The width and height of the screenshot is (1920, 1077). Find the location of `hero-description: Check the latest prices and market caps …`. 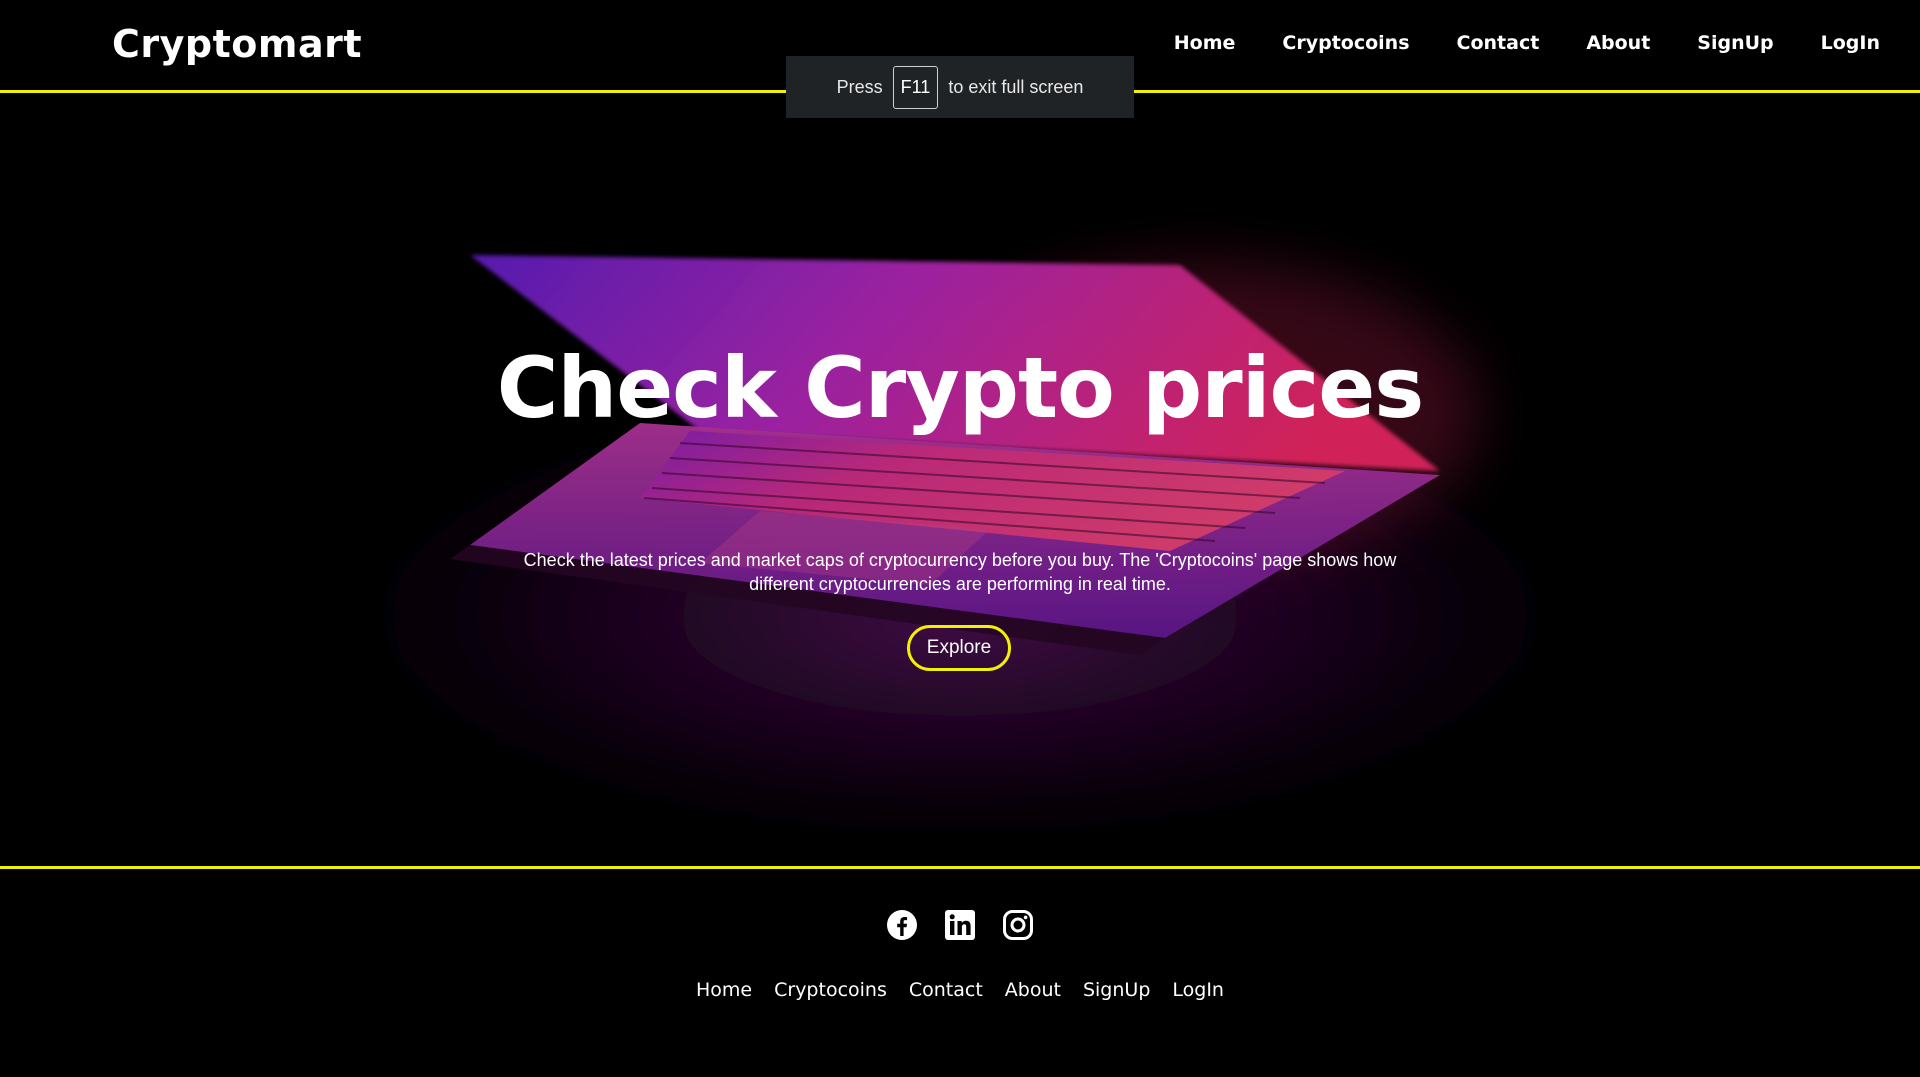

hero-description: Check the latest prices and market caps … is located at coordinates (960, 572).